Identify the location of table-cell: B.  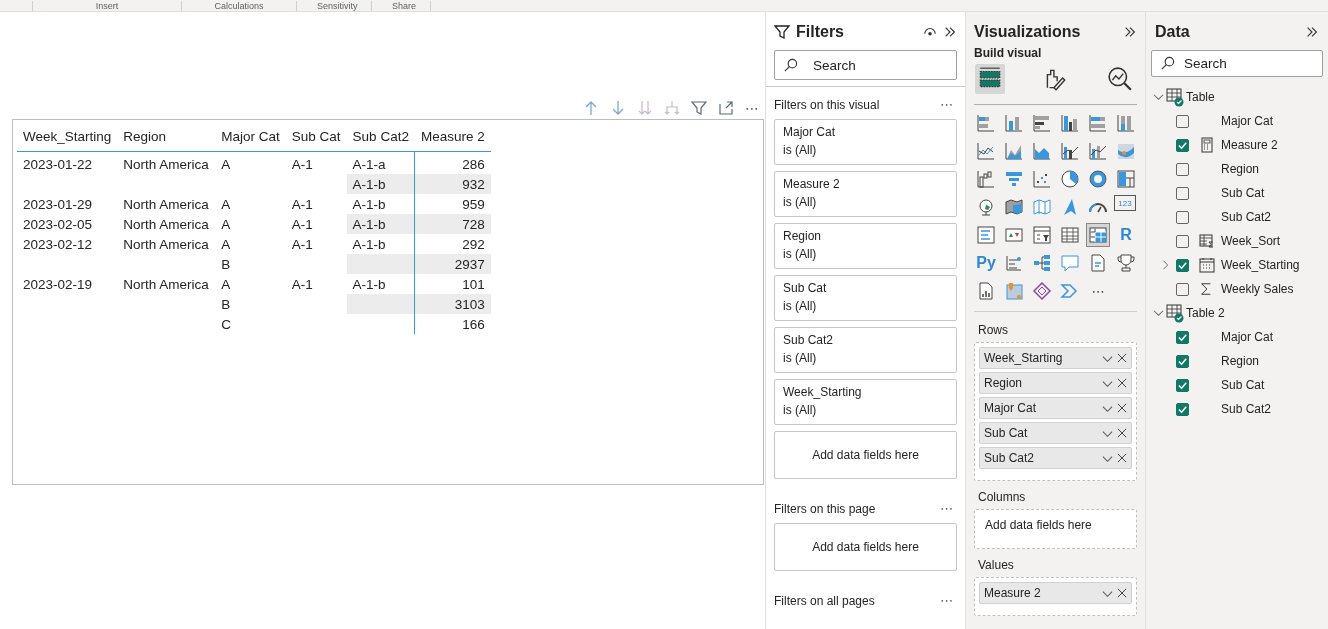
(226, 264).